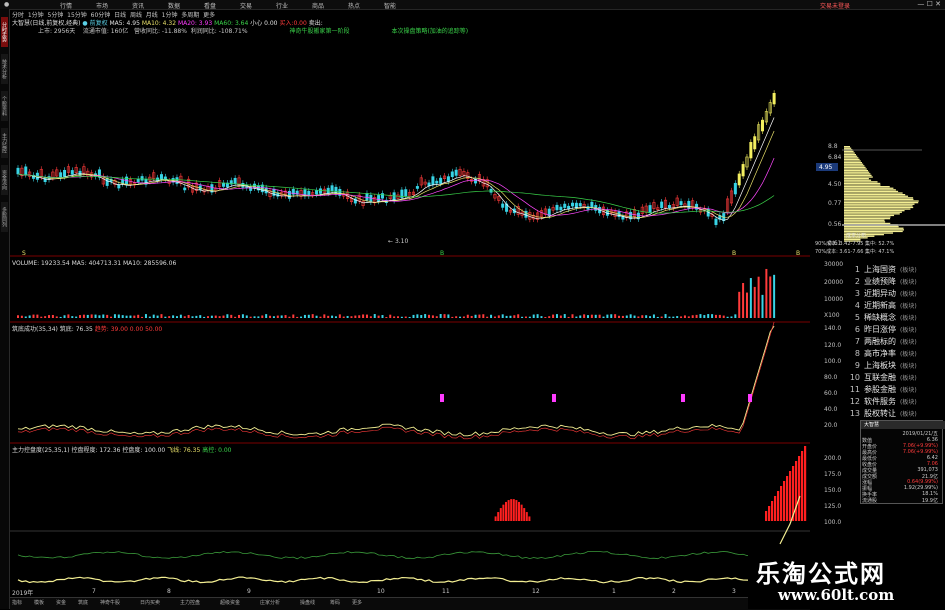  I want to click on hot-sector-item: 8 高市净率 (板块), so click(881, 353).